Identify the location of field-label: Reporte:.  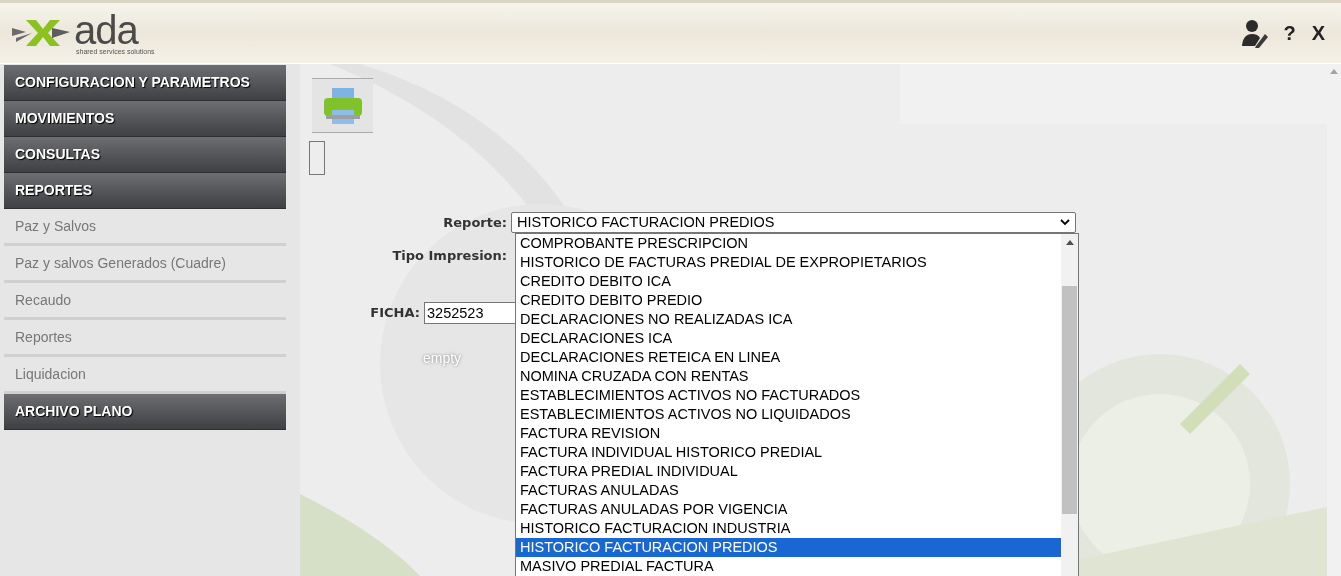
(475, 222).